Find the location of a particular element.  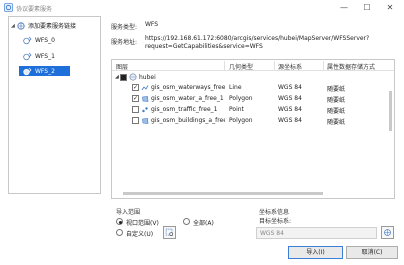

viewport-range-radio is located at coordinates (119, 221).